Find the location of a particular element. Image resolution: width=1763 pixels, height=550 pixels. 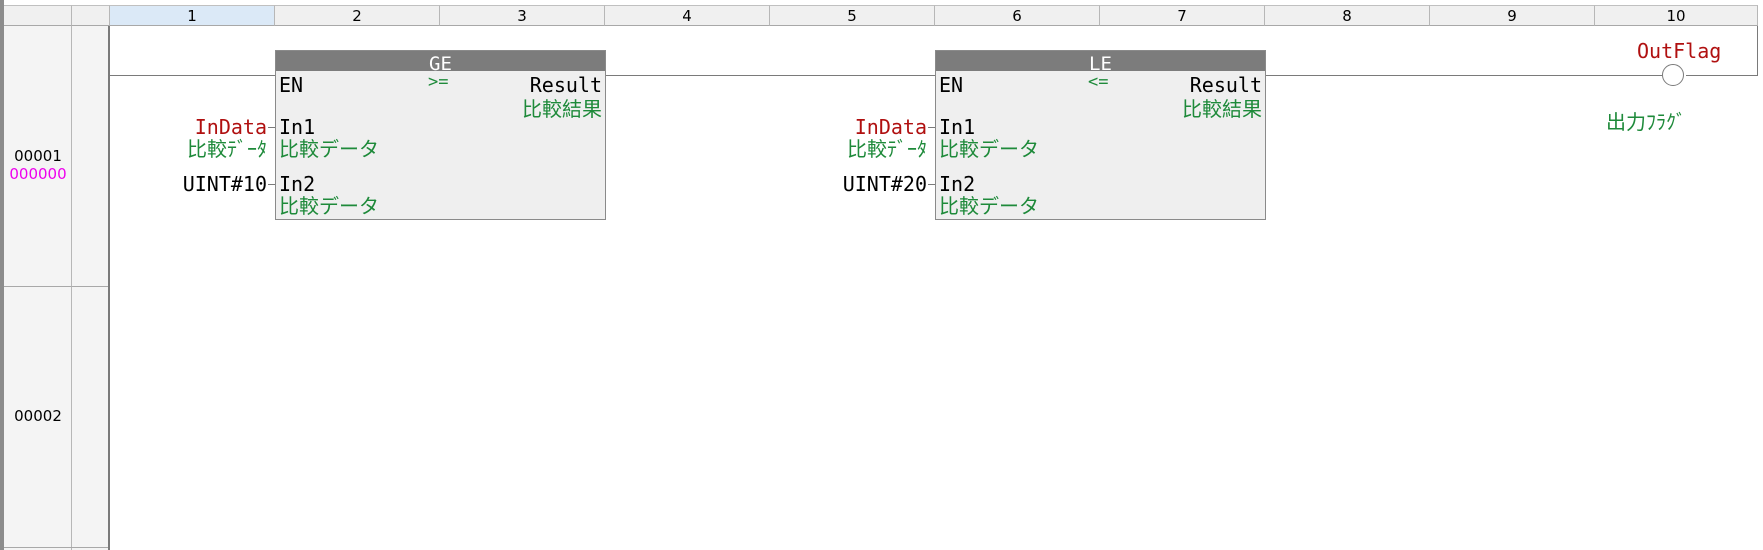

left-power-rail is located at coordinates (109, 288).